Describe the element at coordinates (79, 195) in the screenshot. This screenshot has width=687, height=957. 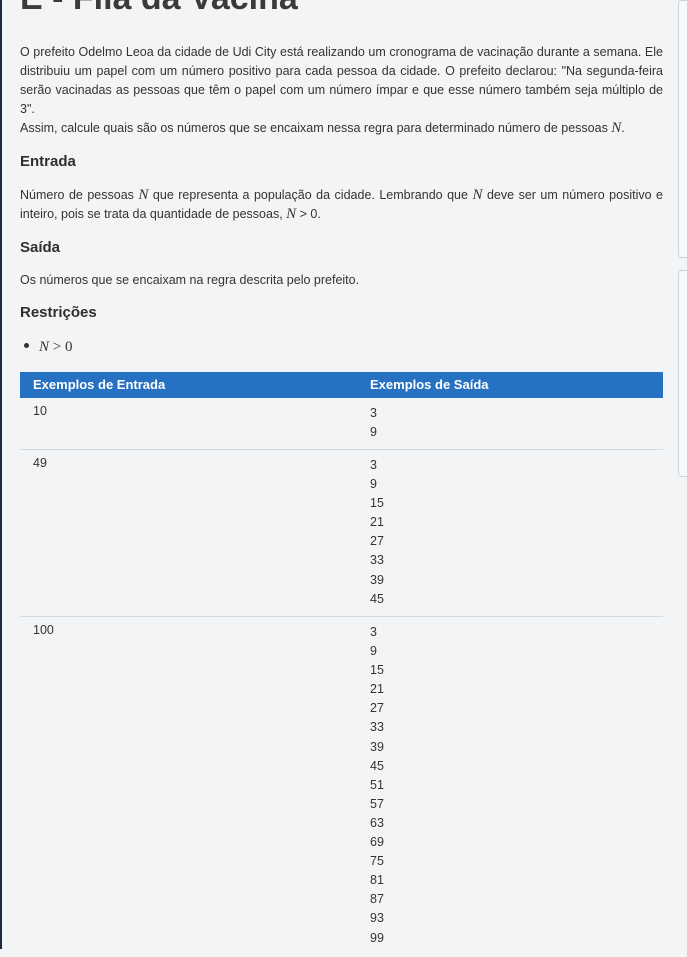
I see `input-text-a: Número de pessoas` at that location.